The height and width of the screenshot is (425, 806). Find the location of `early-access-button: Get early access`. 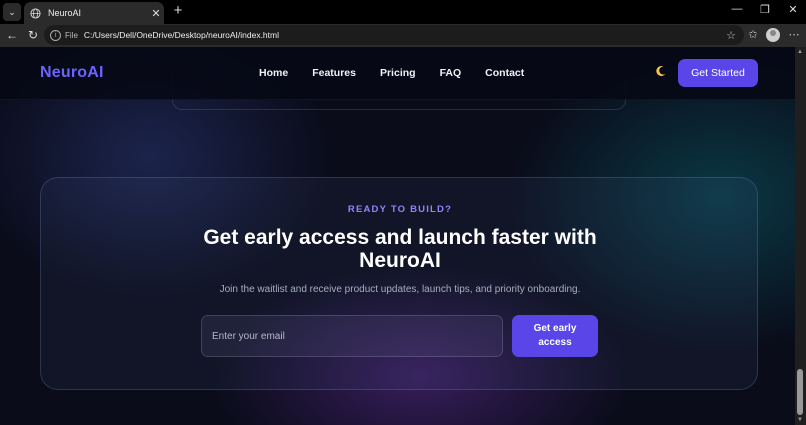

early-access-button: Get early access is located at coordinates (555, 336).